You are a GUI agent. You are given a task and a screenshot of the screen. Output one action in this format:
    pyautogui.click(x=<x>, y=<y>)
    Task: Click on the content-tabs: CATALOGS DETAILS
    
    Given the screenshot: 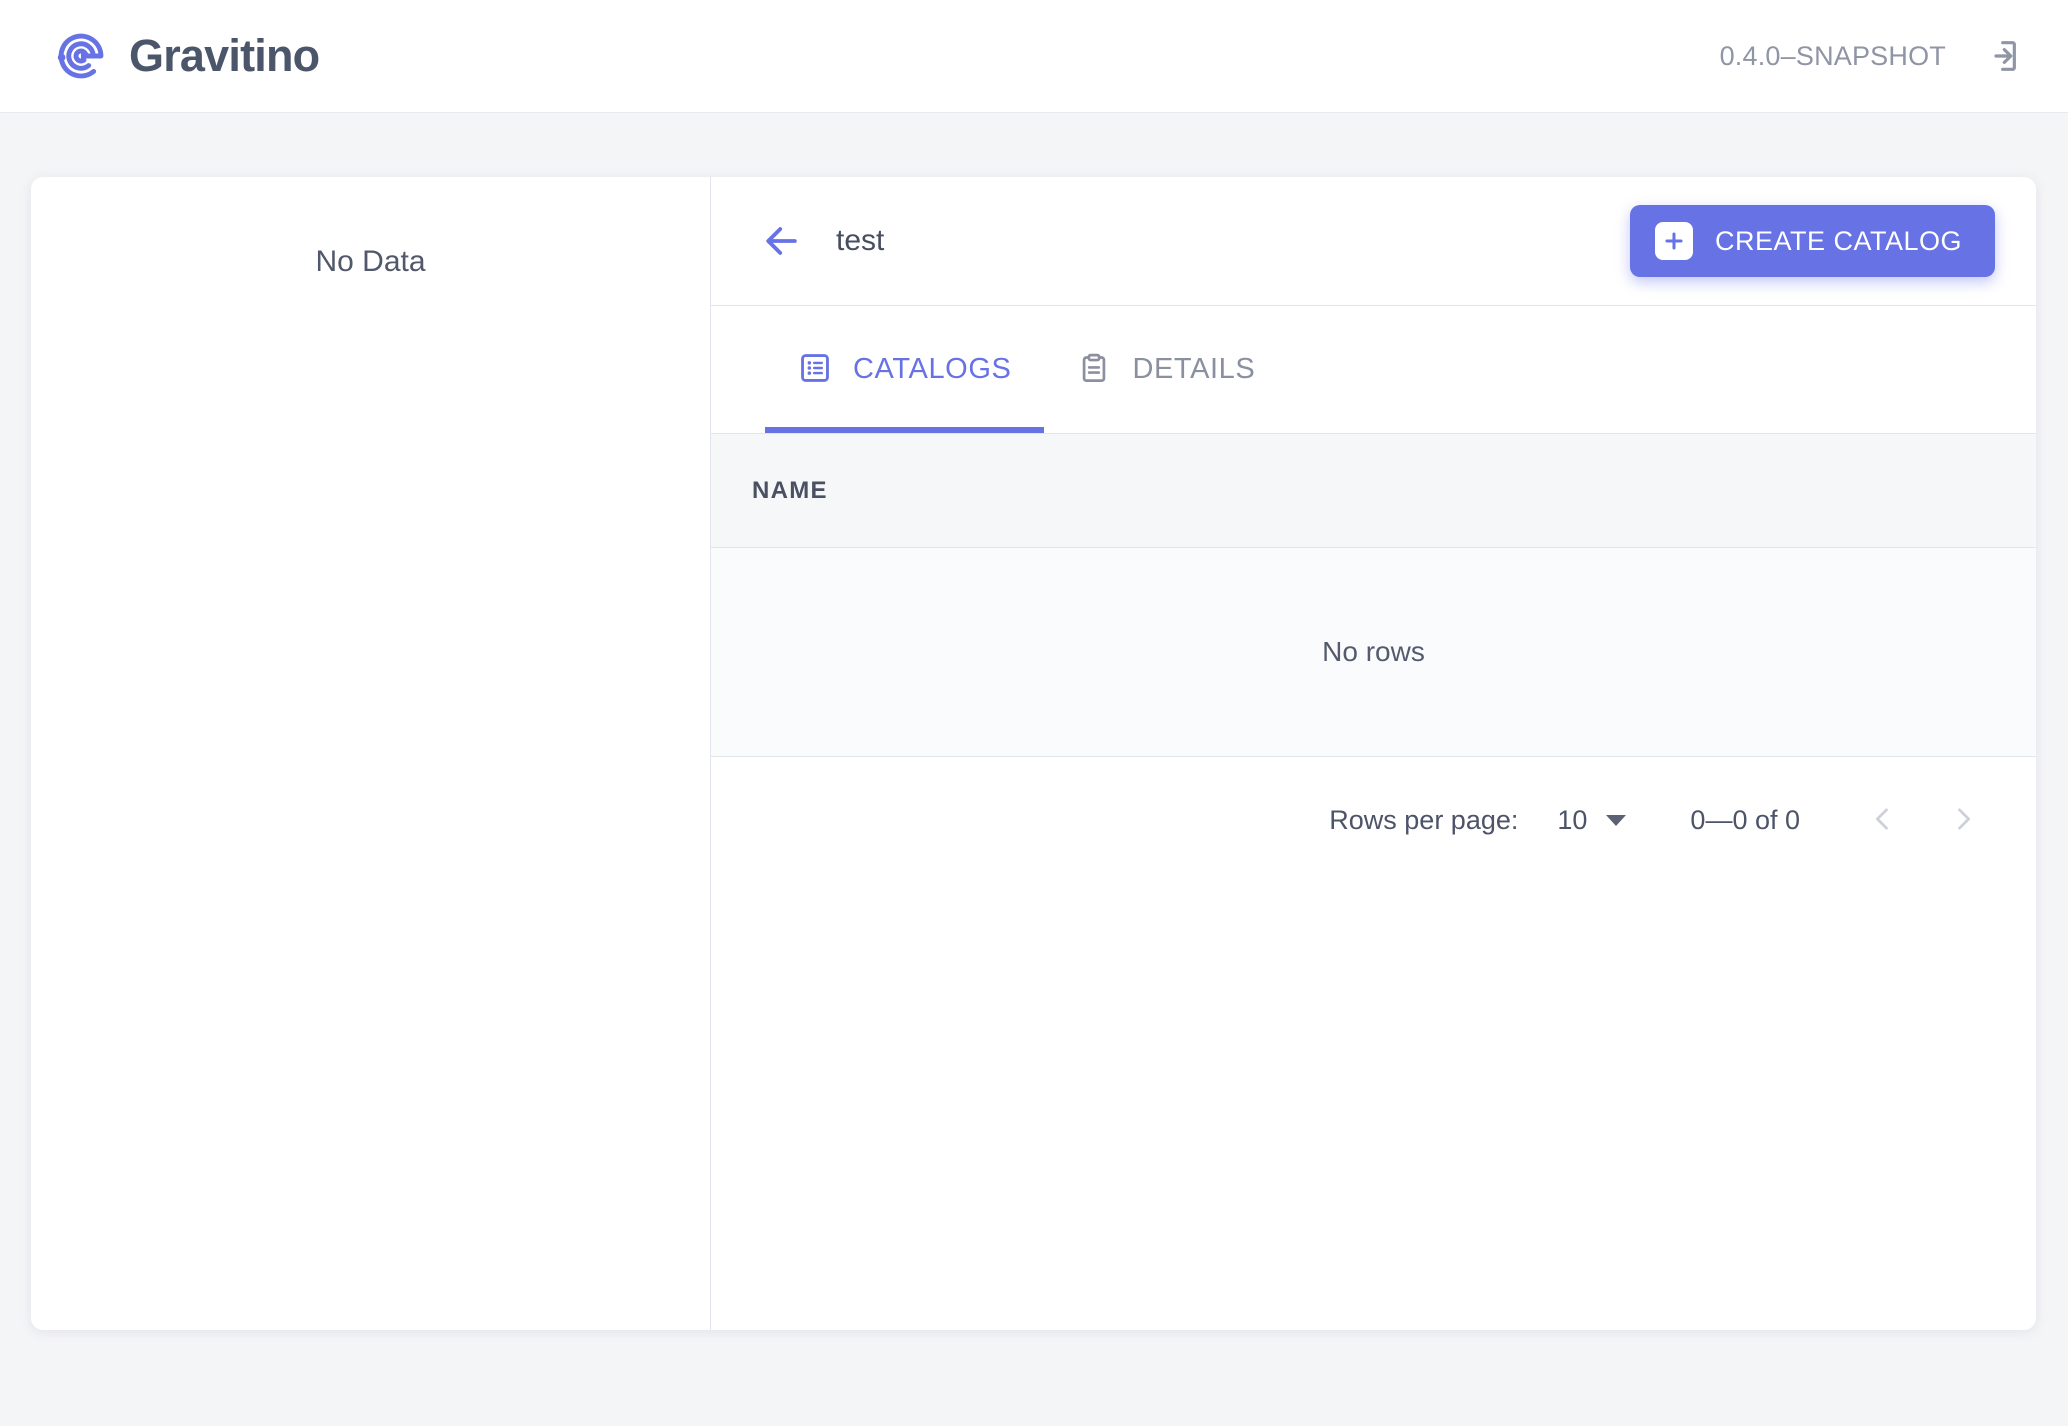 What is the action you would take?
    pyautogui.click(x=1373, y=370)
    